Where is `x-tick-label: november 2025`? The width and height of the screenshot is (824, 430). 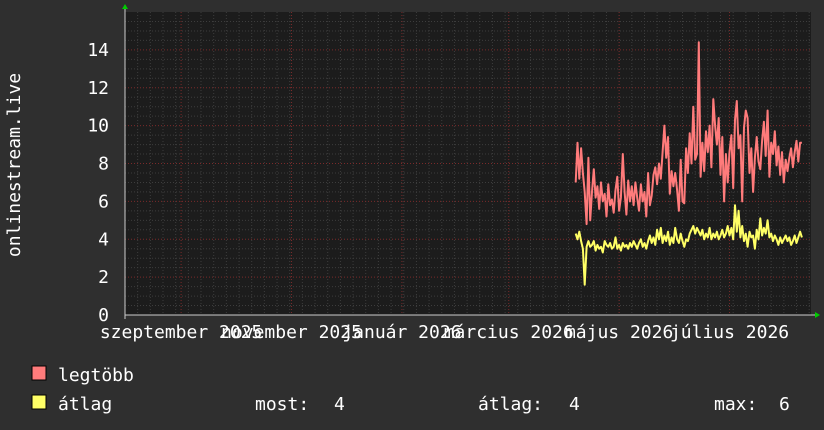 x-tick-label: november 2025 is located at coordinates (291, 332).